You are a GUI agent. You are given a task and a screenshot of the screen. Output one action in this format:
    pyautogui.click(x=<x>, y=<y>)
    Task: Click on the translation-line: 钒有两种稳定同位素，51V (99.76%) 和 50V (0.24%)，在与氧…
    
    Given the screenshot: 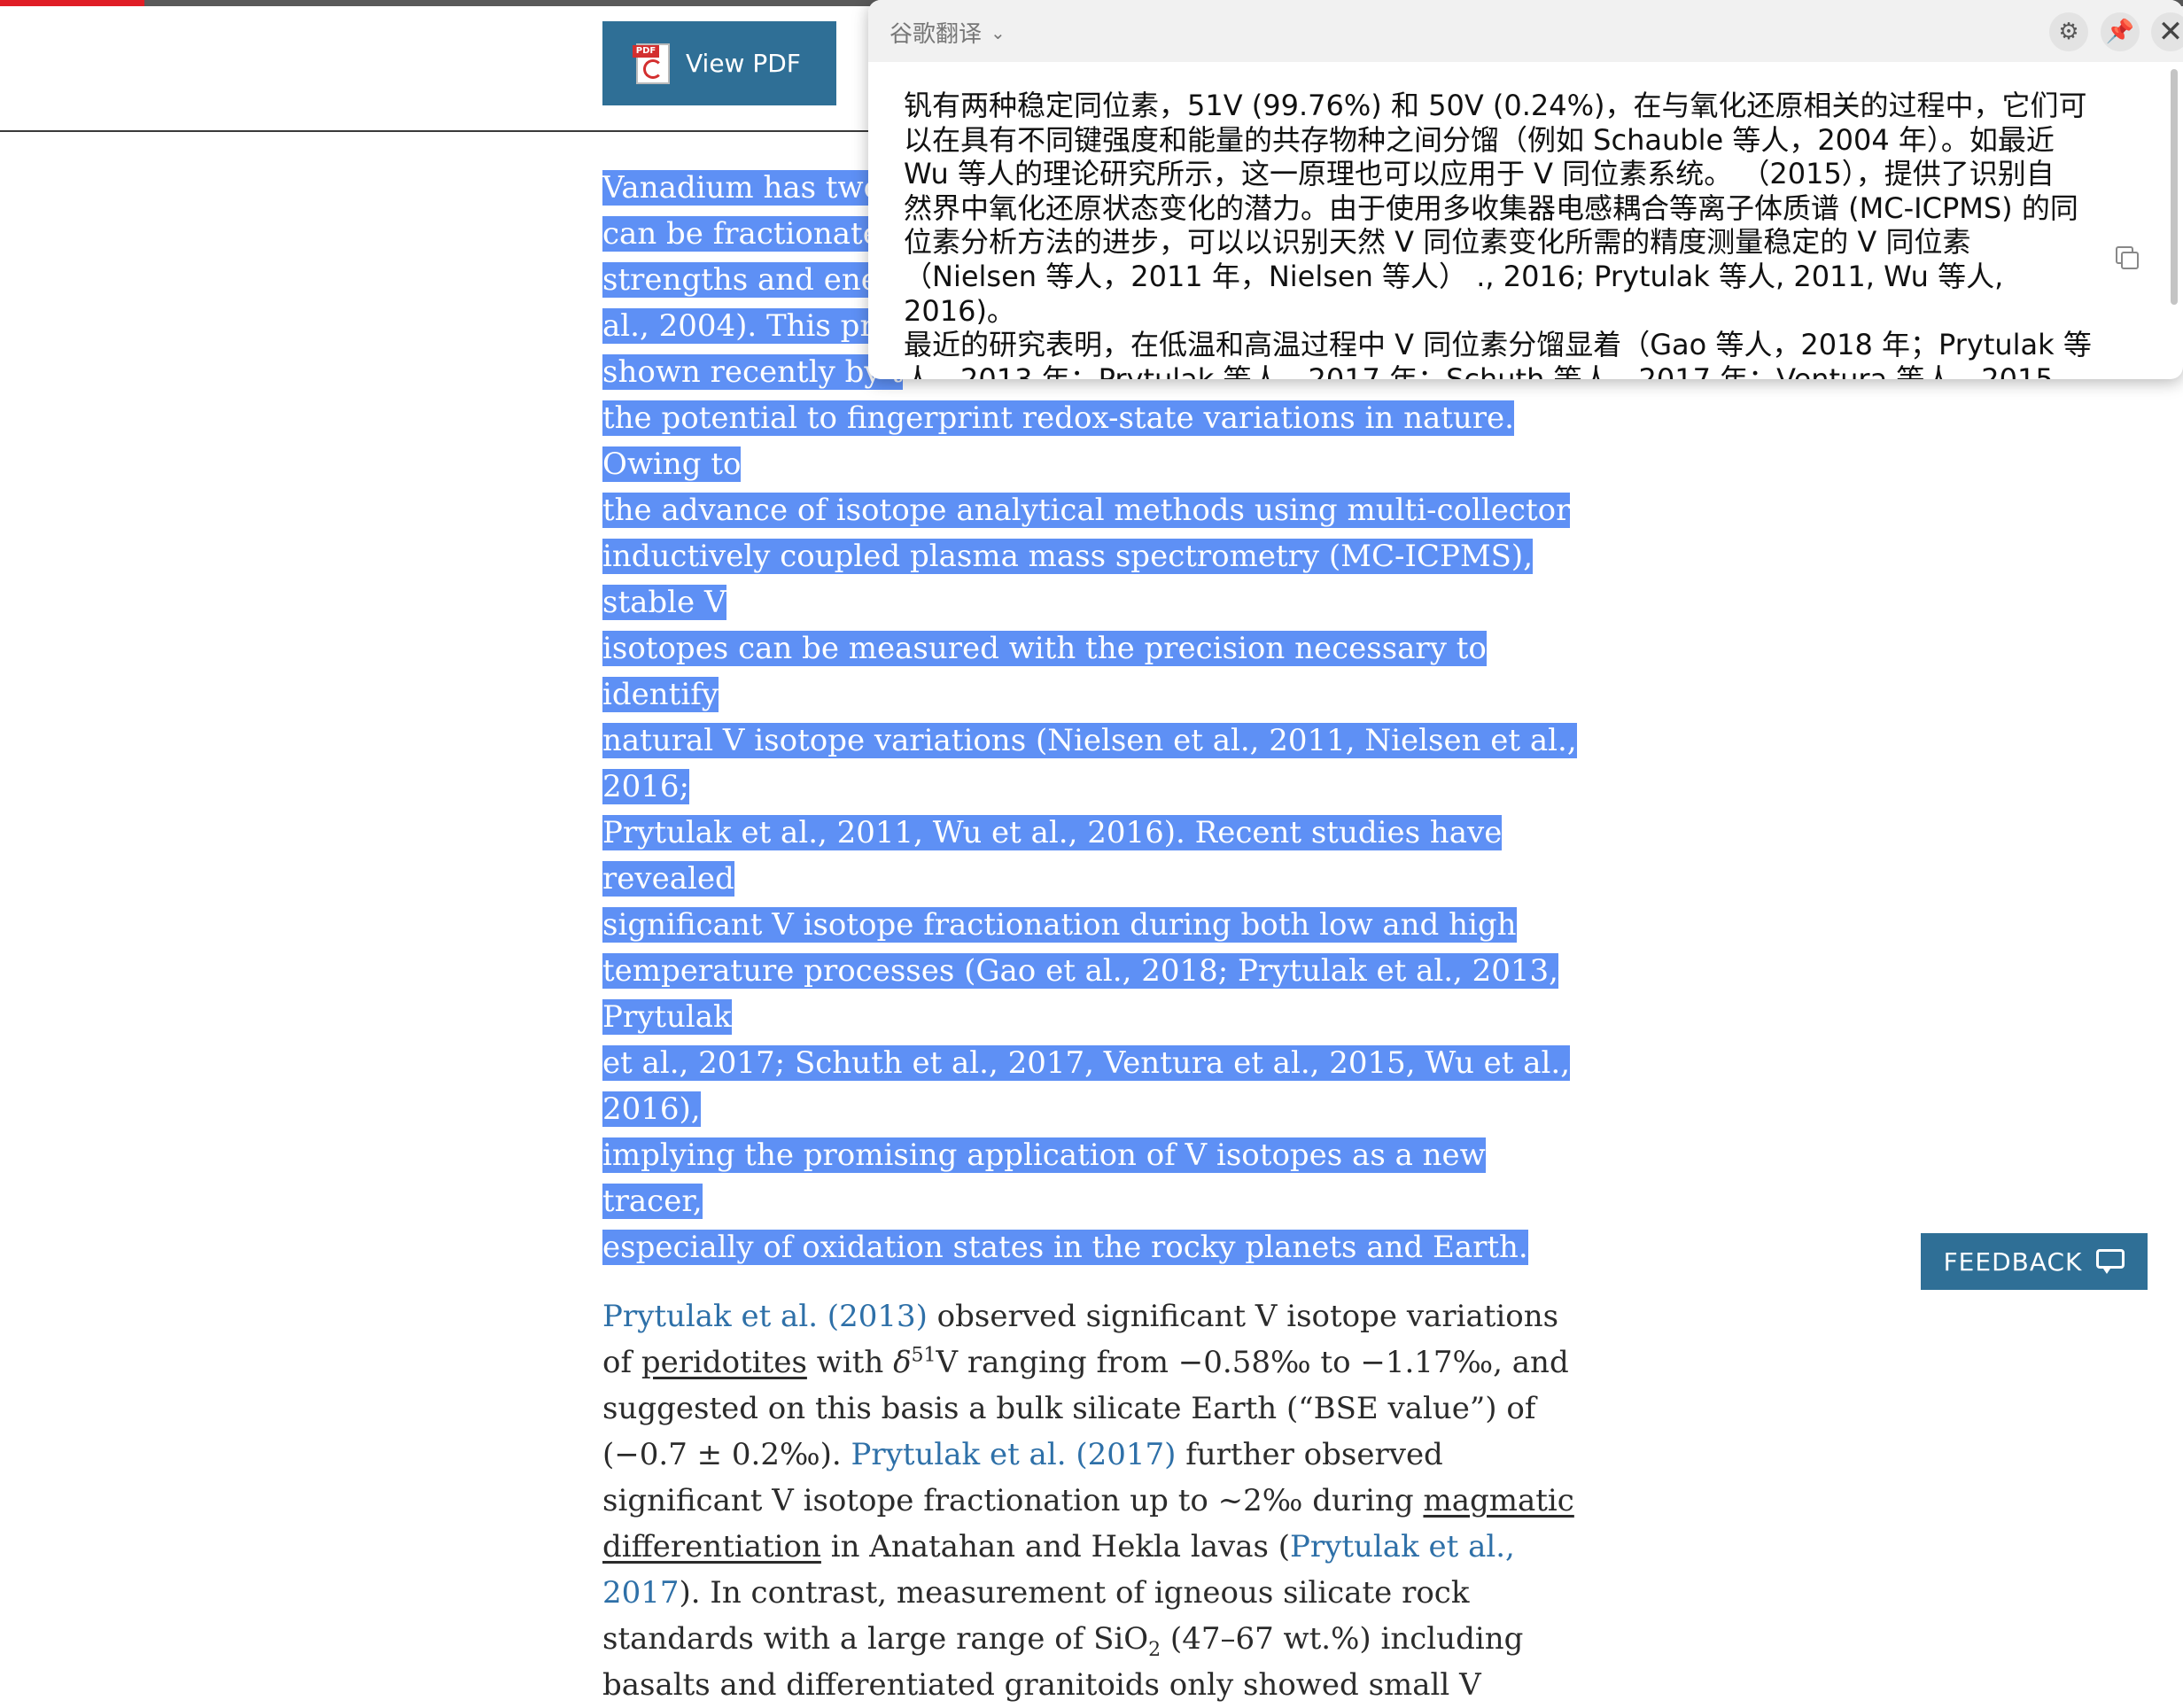 What is the action you would take?
    pyautogui.click(x=1495, y=105)
    